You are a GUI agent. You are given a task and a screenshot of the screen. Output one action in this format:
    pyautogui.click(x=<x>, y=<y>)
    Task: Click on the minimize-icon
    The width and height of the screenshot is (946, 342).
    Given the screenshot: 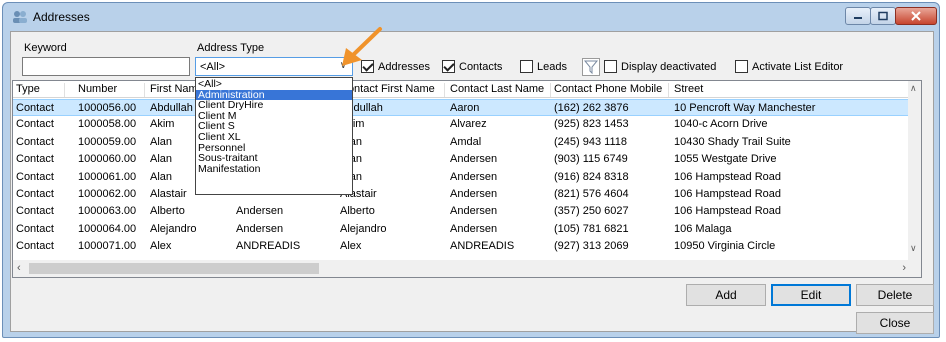 What is the action you would take?
    pyautogui.click(x=858, y=18)
    